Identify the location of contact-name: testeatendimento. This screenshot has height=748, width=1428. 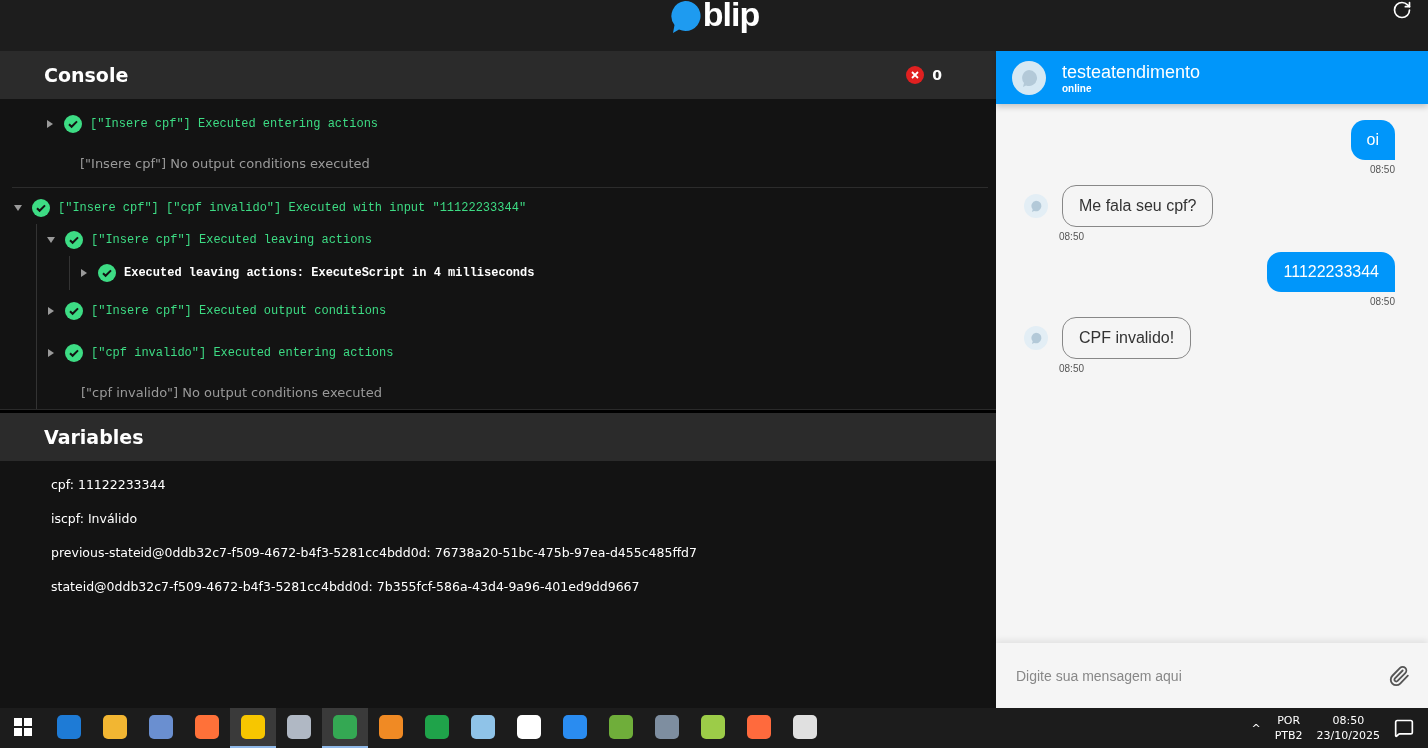
(1131, 72).